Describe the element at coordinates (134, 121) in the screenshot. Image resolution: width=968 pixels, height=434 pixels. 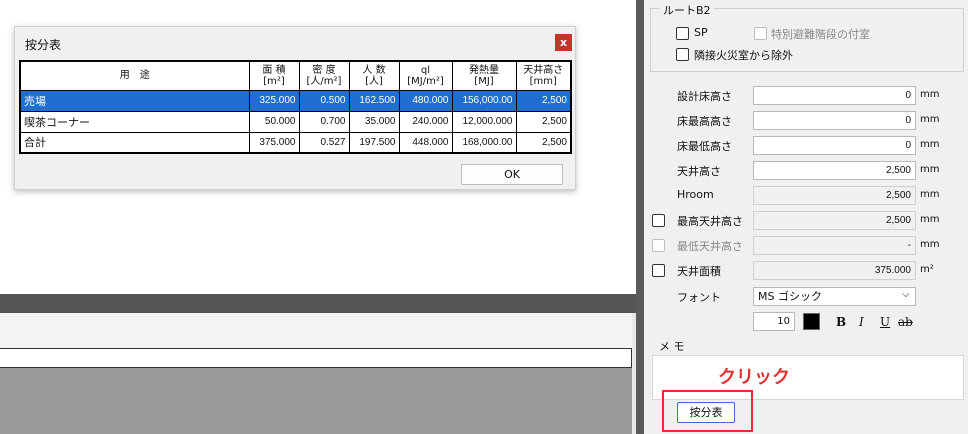
I see `table-cell-name: 喫茶コーナー` at that location.